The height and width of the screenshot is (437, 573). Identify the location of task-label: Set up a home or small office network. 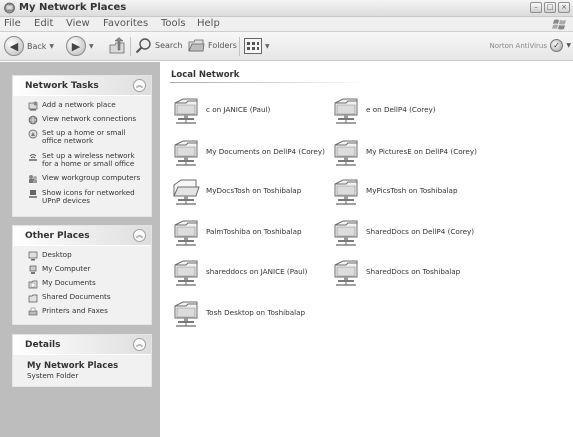
(84, 136).